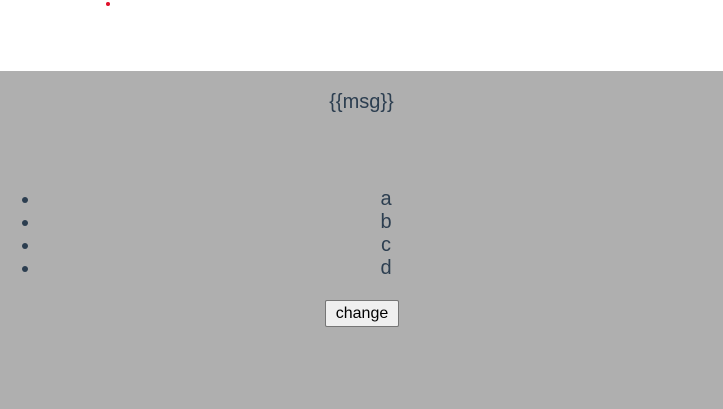  What do you see at coordinates (386, 268) in the screenshot?
I see `list-item-label: d` at bounding box center [386, 268].